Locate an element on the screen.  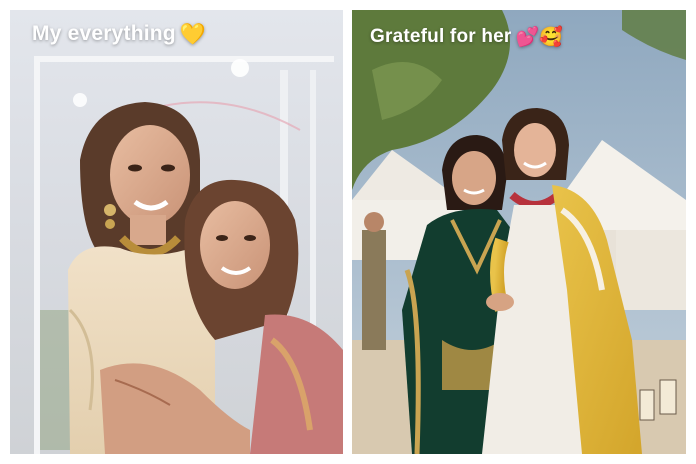
left-story-caption: My everything 💛 is located at coordinates (119, 34).